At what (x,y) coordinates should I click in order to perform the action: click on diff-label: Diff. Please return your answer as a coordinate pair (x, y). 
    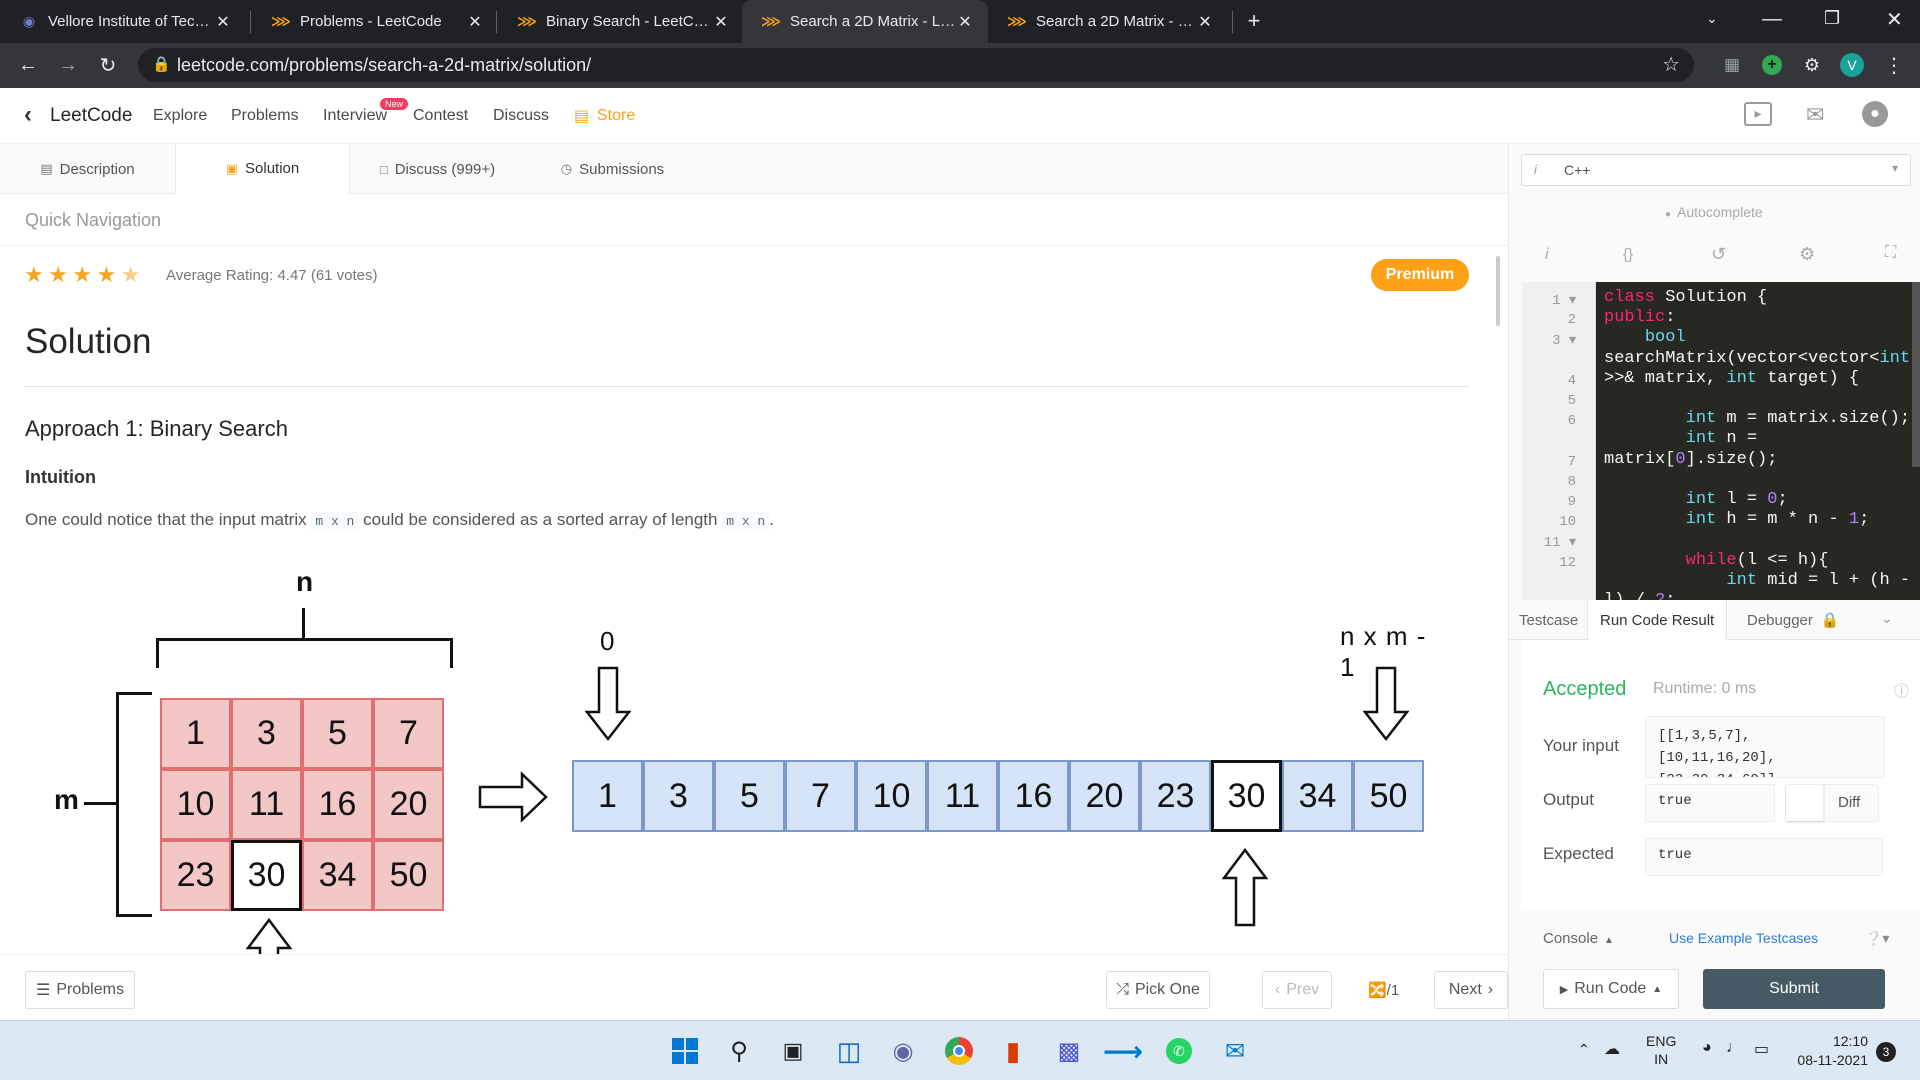
    Looking at the image, I should click on (1849, 802).